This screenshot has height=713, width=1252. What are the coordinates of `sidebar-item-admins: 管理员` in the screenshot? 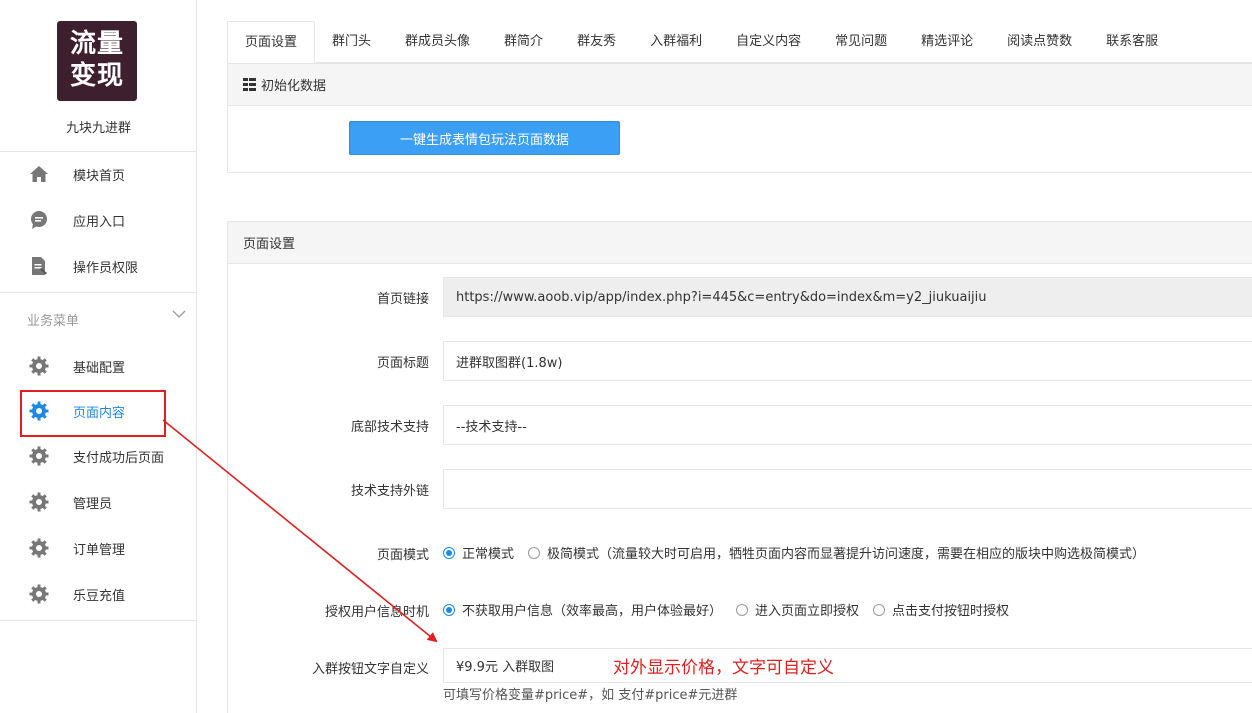 It's located at (98, 502).